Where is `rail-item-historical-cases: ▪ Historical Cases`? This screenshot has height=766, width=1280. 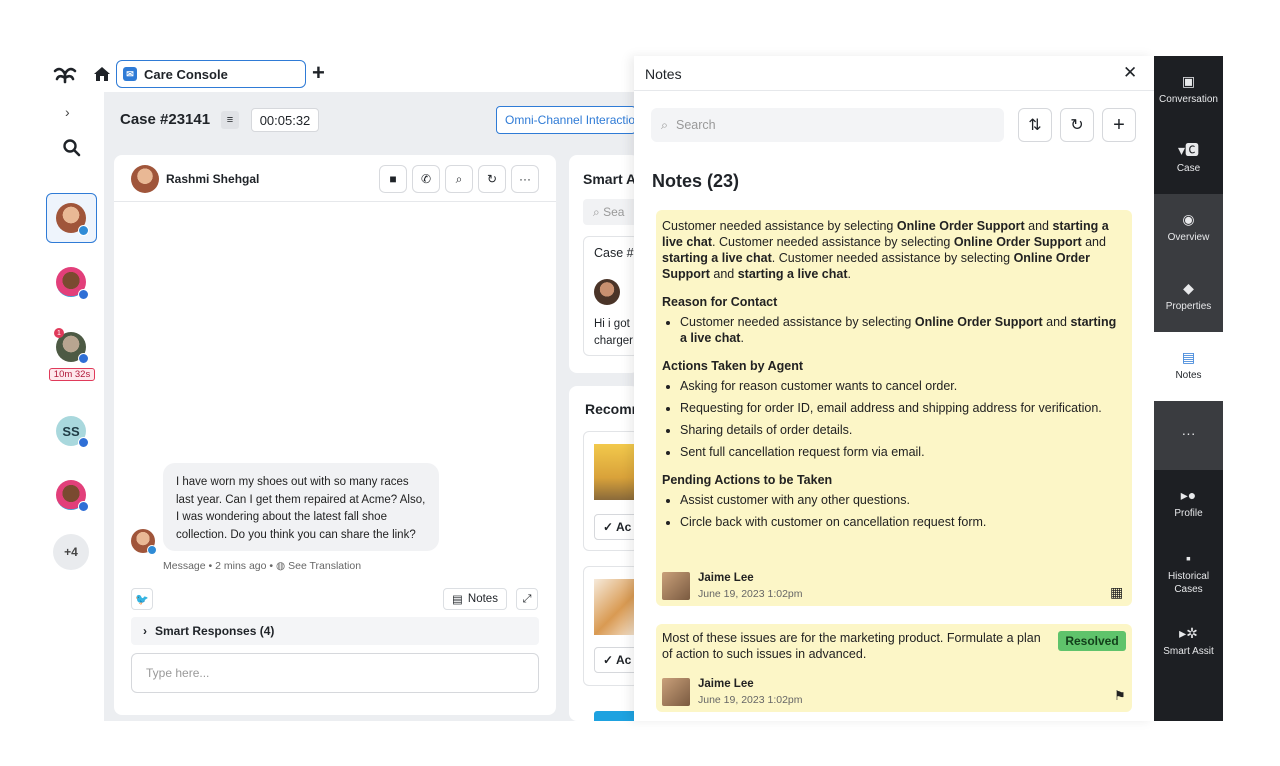
rail-item-historical-cases: ▪ Historical Cases is located at coordinates (1188, 573).